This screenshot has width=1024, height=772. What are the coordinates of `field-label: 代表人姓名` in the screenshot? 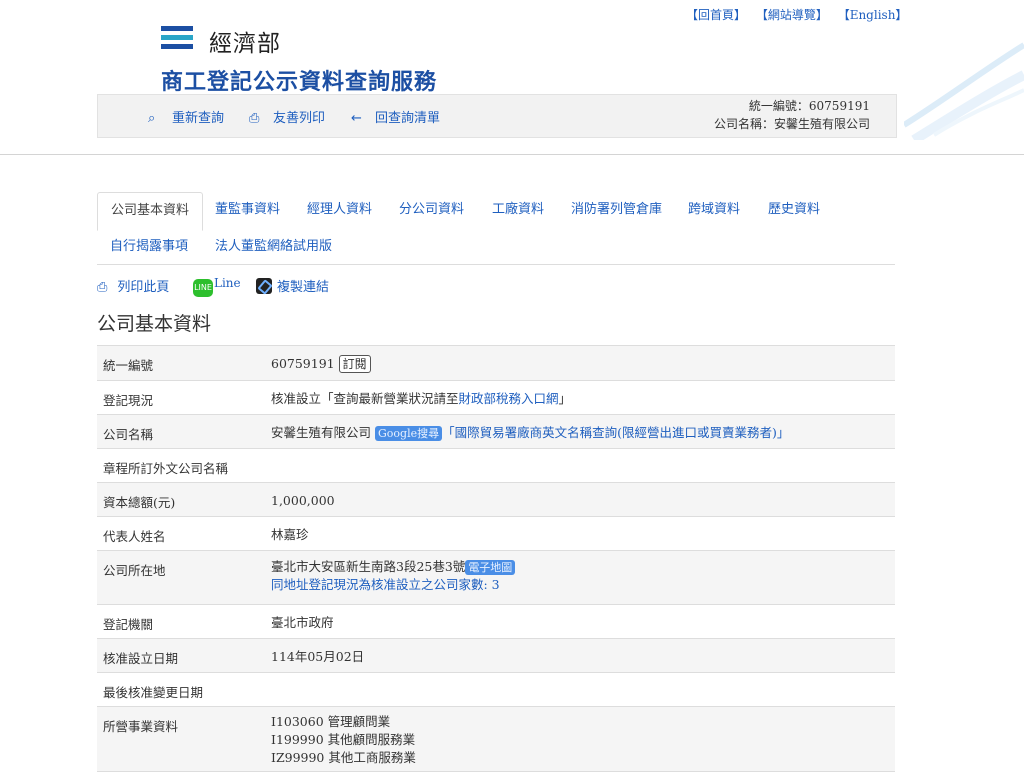 It's located at (134, 536).